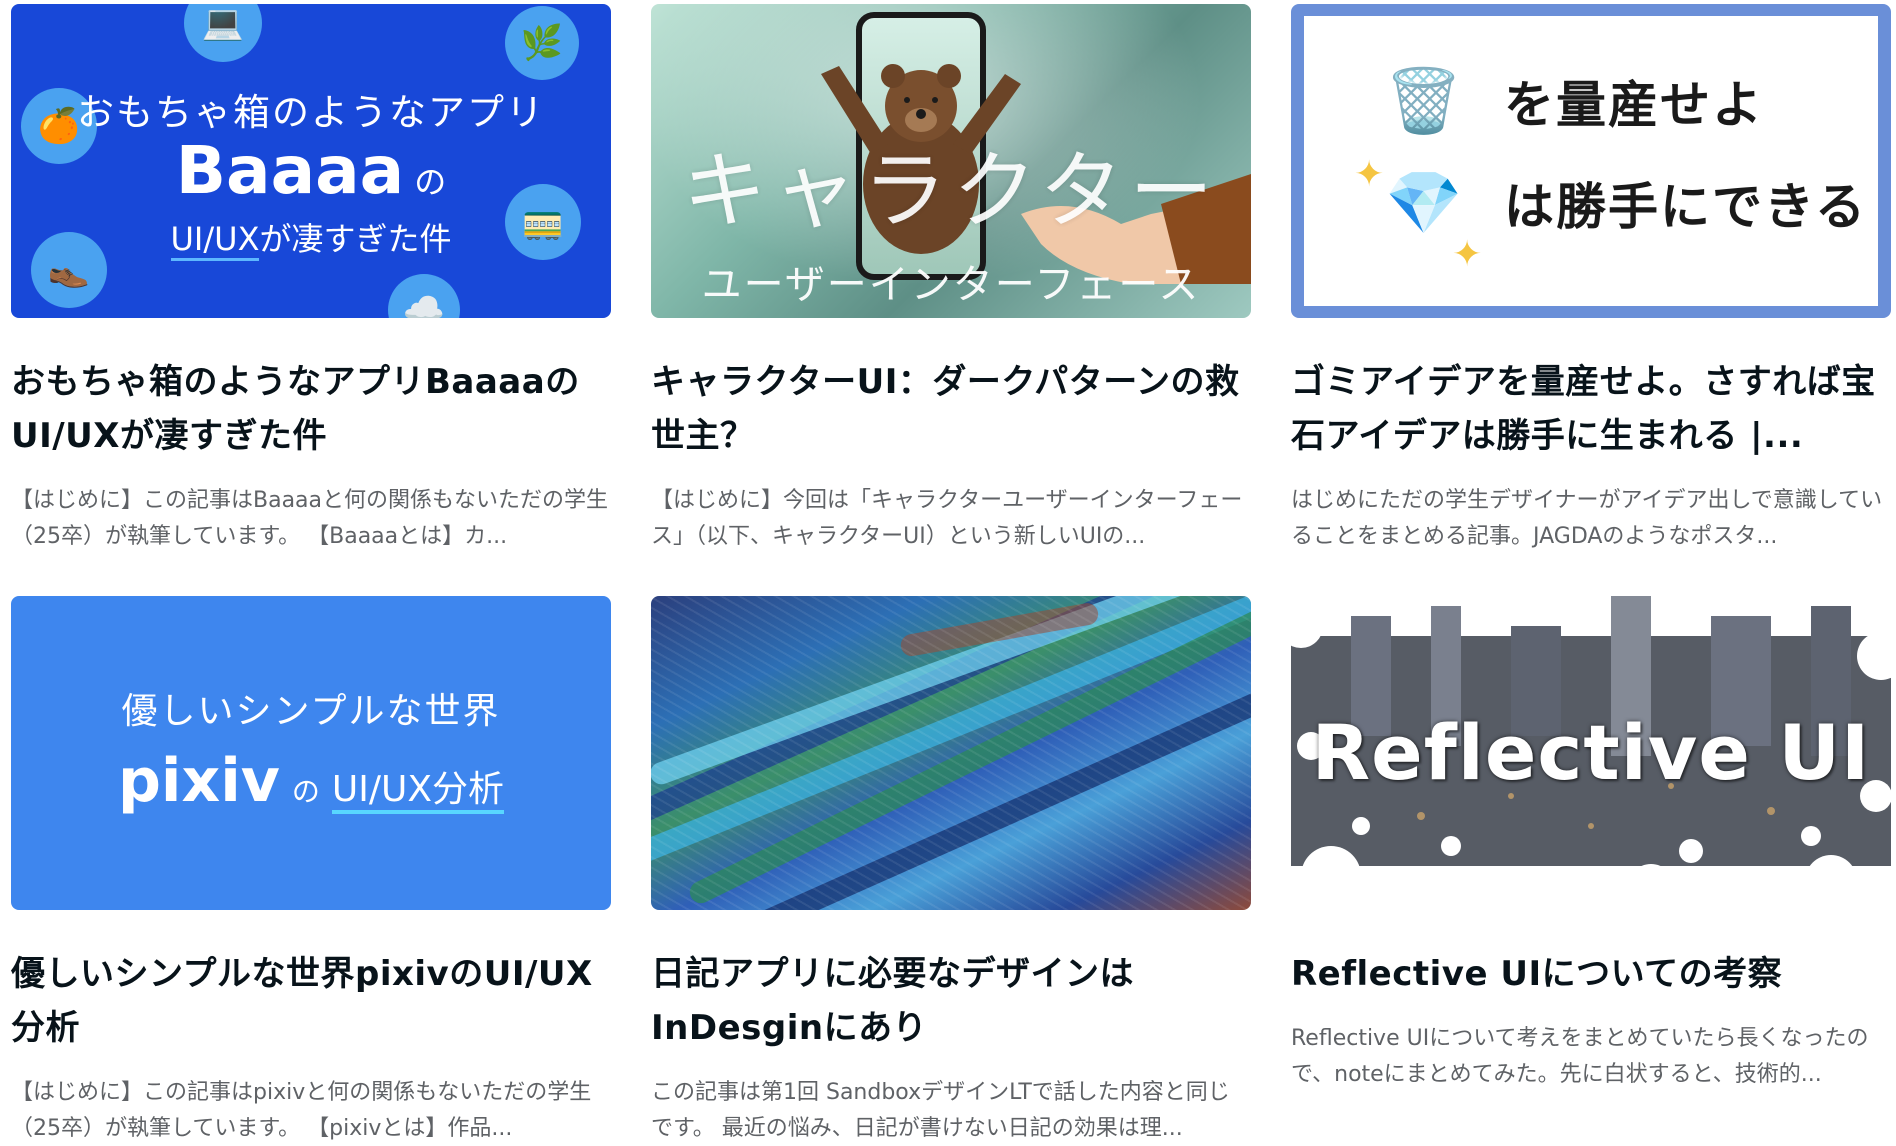  What do you see at coordinates (223, 33) in the screenshot?
I see `laptop-icon: 💻` at bounding box center [223, 33].